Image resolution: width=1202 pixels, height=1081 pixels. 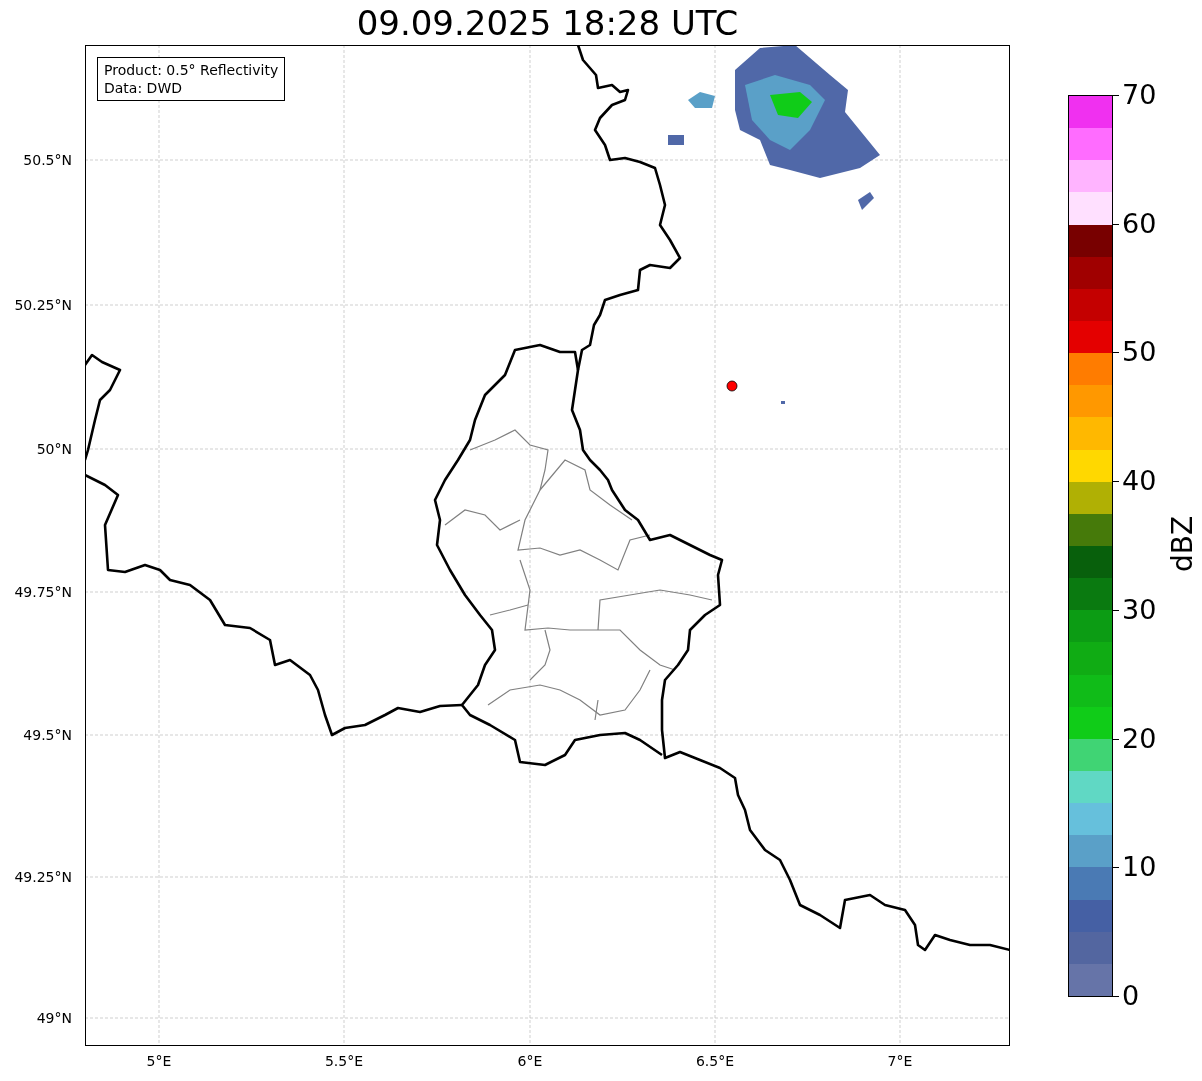 What do you see at coordinates (715, 1061) in the screenshot?
I see `longitude-tick-label: 6.5°E` at bounding box center [715, 1061].